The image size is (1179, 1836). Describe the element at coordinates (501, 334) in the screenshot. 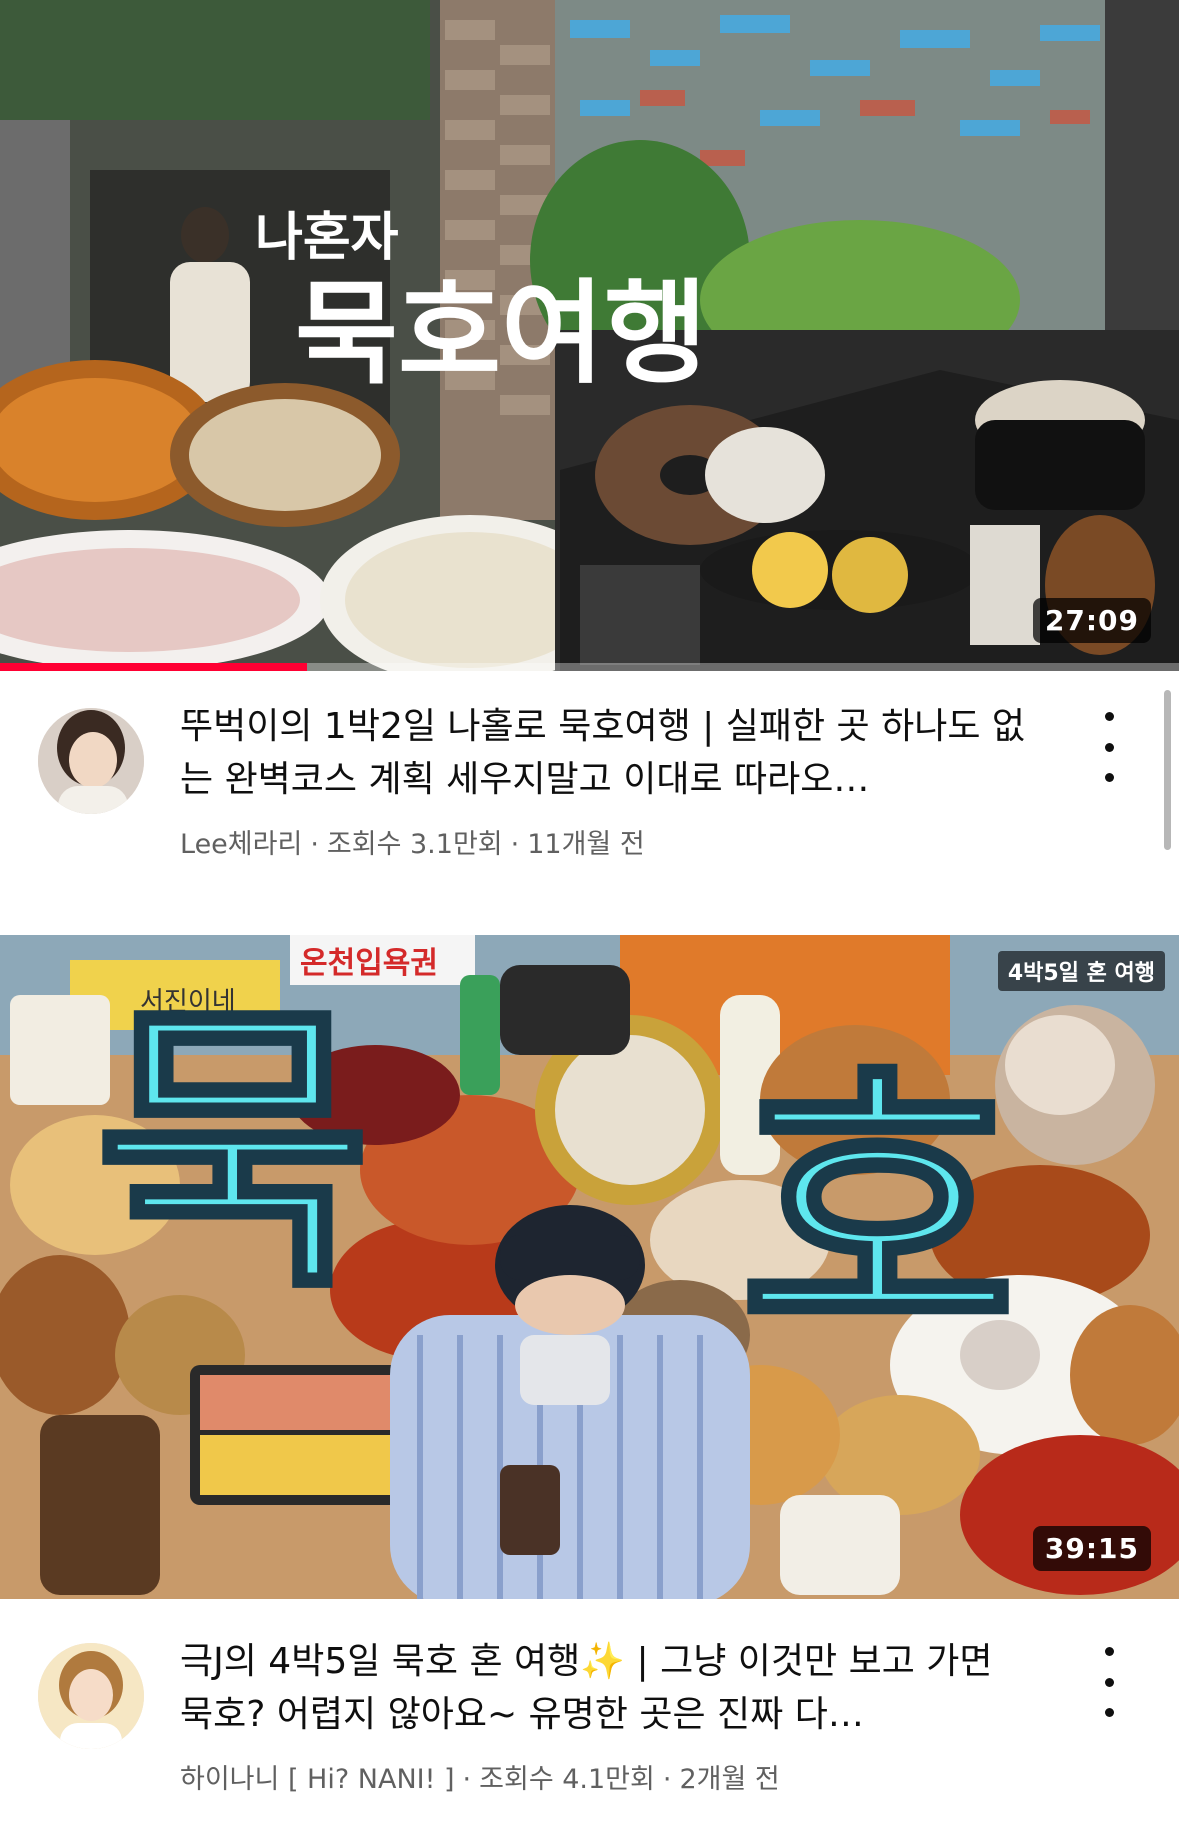

I see `thumbnail-big-text: 묵호여행` at that location.